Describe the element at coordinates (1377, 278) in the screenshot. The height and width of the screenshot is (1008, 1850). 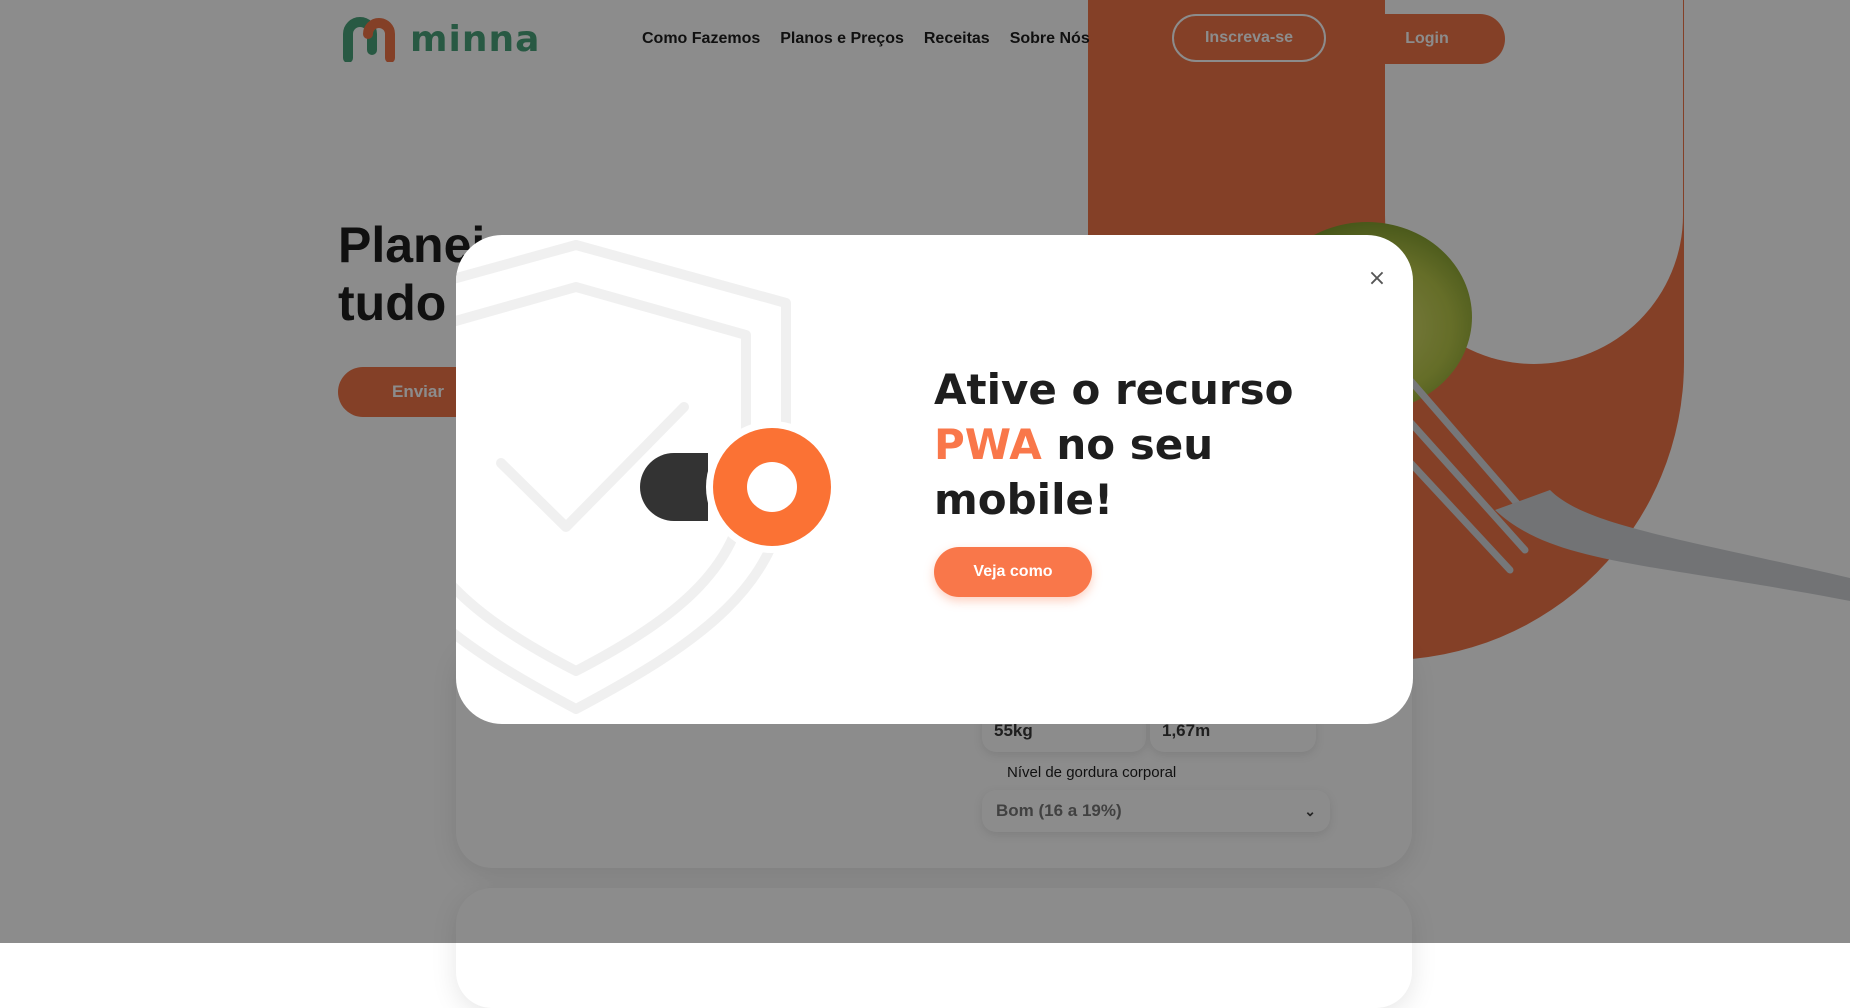
I see `close-icon: ×` at that location.